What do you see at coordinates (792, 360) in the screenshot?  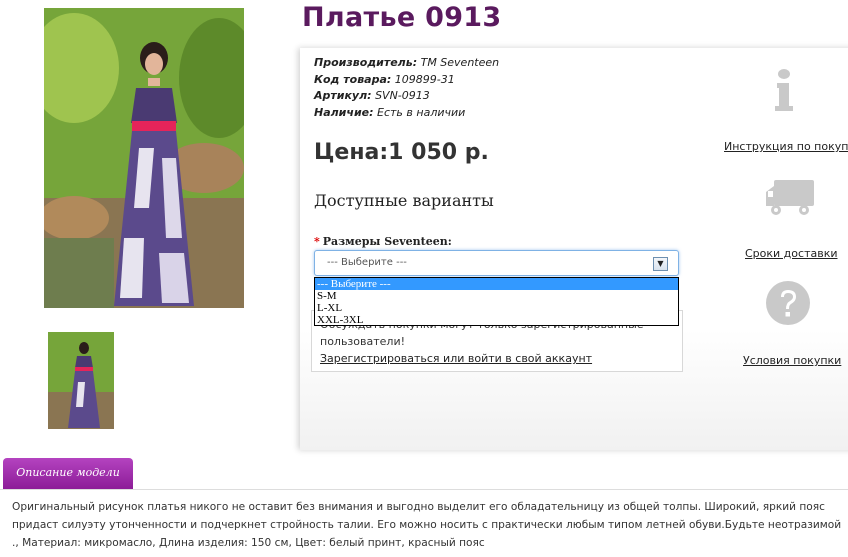 I see `purchase-terms-link: Условия покупки` at bounding box center [792, 360].